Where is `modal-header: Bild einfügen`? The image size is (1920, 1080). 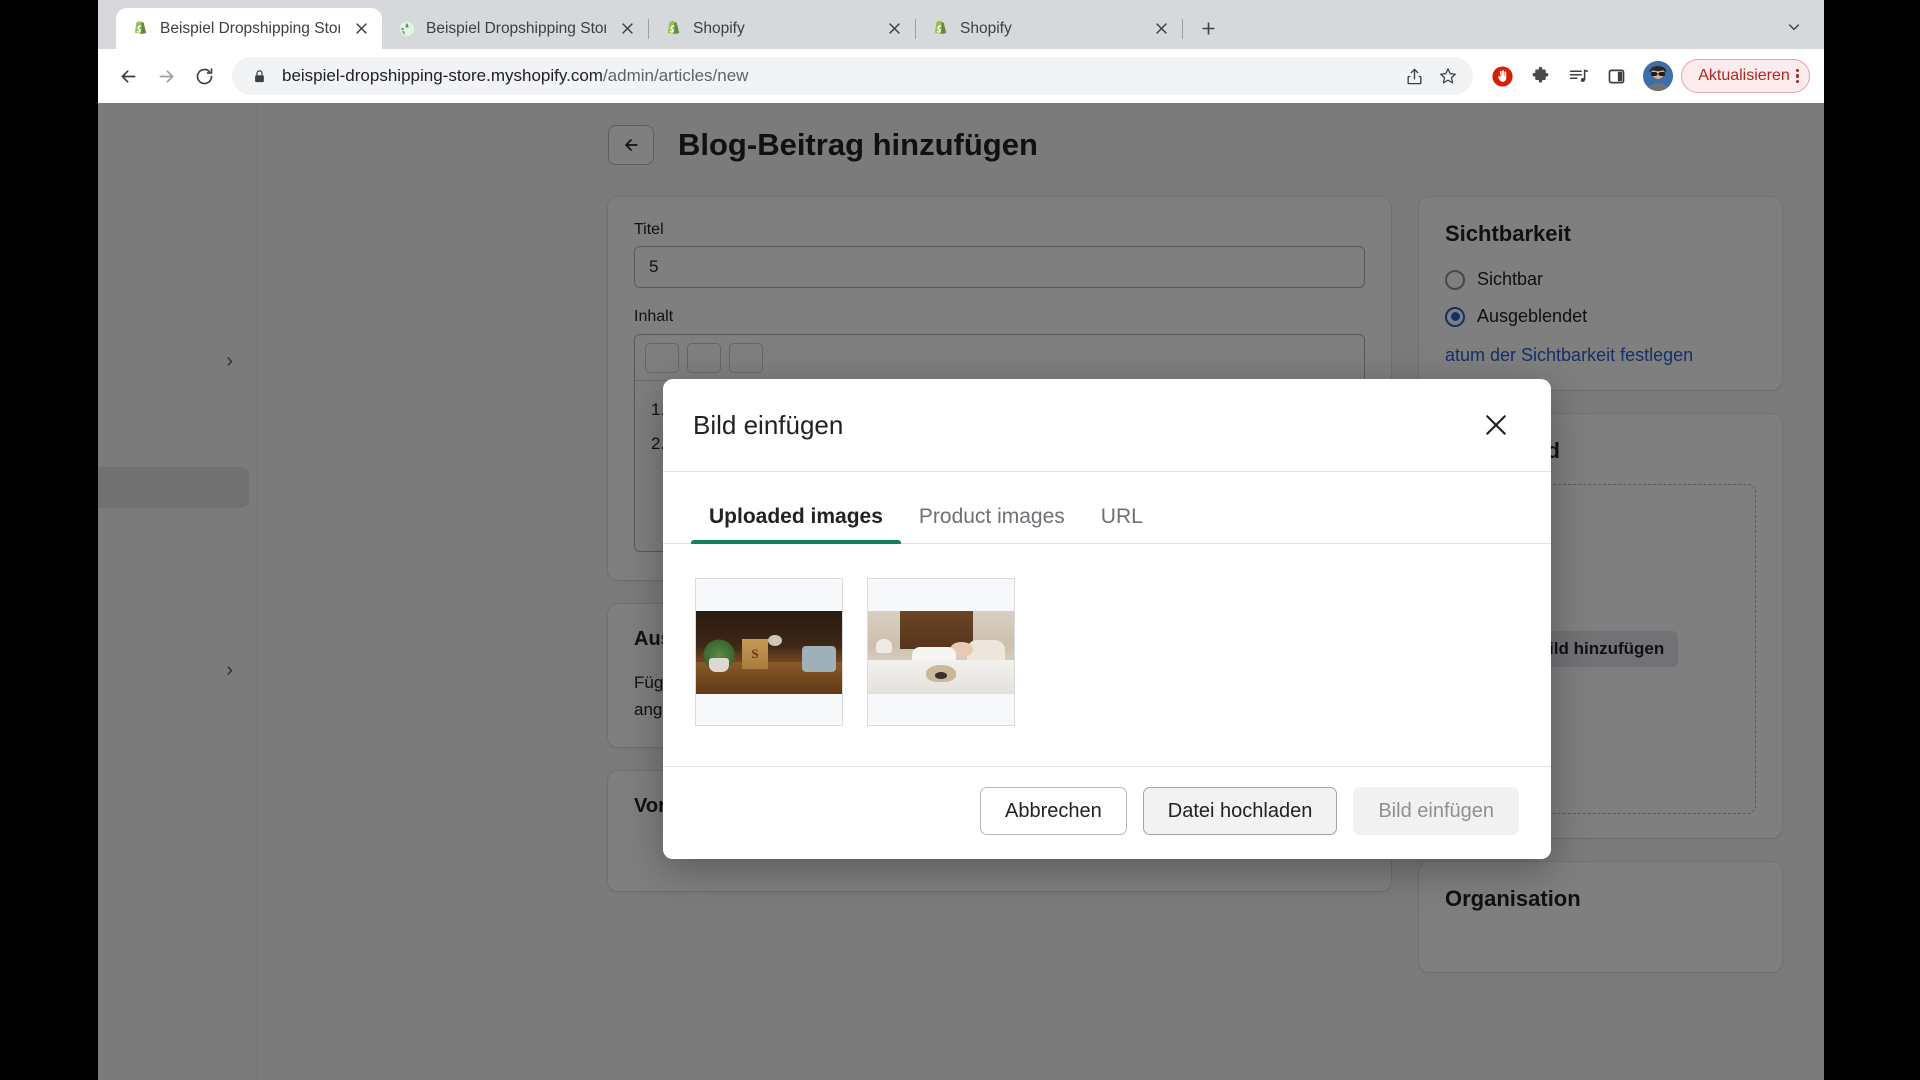
modal-header: Bild einfügen is located at coordinates (1107, 425).